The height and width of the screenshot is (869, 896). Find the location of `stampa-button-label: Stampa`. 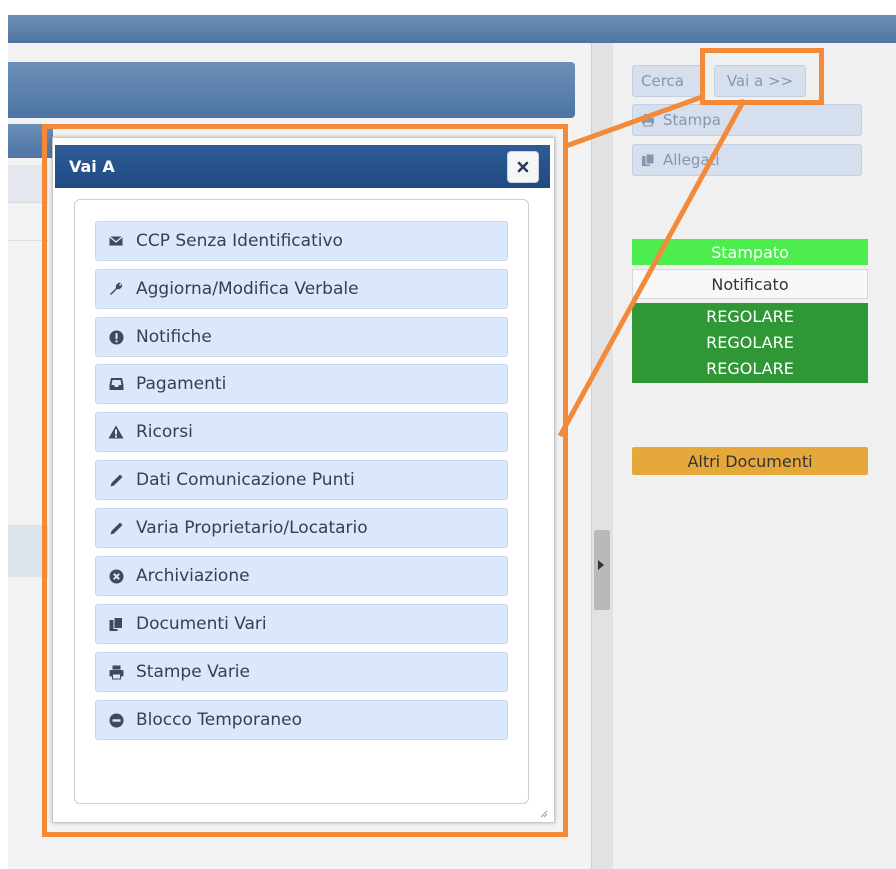

stampa-button-label: Stampa is located at coordinates (692, 120).